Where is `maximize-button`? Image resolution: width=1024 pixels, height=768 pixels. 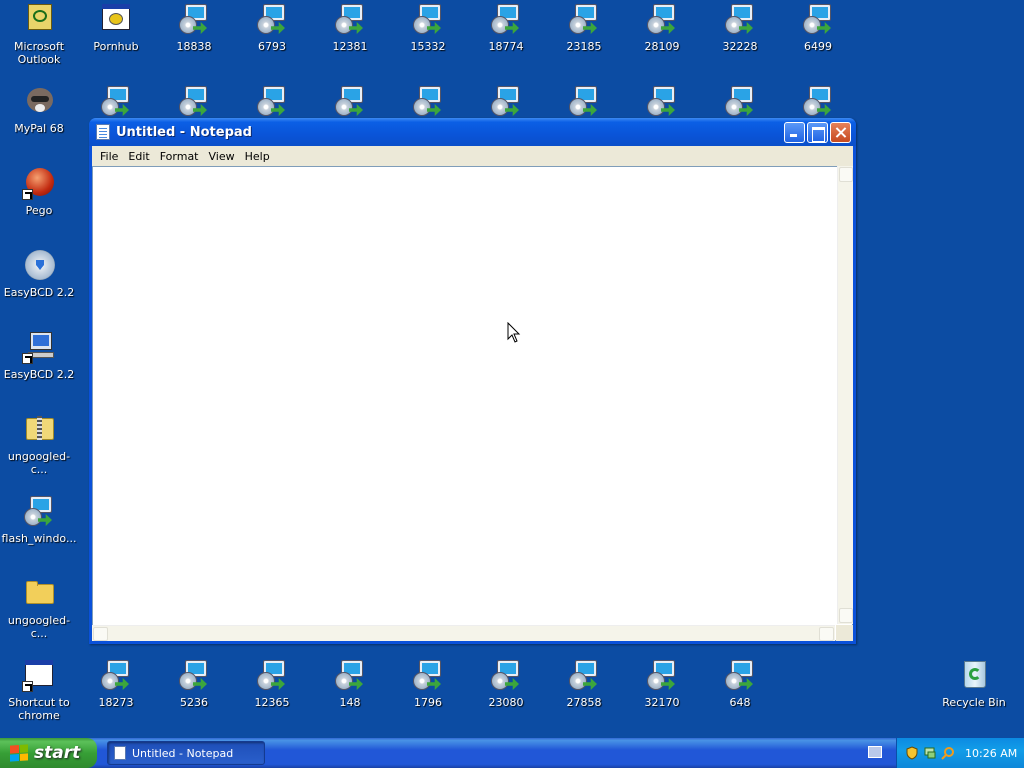
maximize-button is located at coordinates (817, 132).